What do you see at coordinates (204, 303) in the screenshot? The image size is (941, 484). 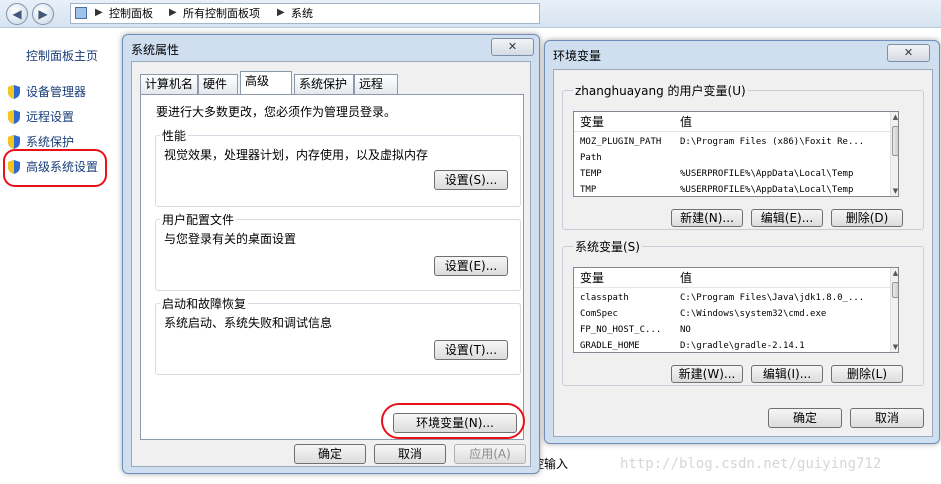 I see `startup-recovery-title: 启动和故障恢复` at bounding box center [204, 303].